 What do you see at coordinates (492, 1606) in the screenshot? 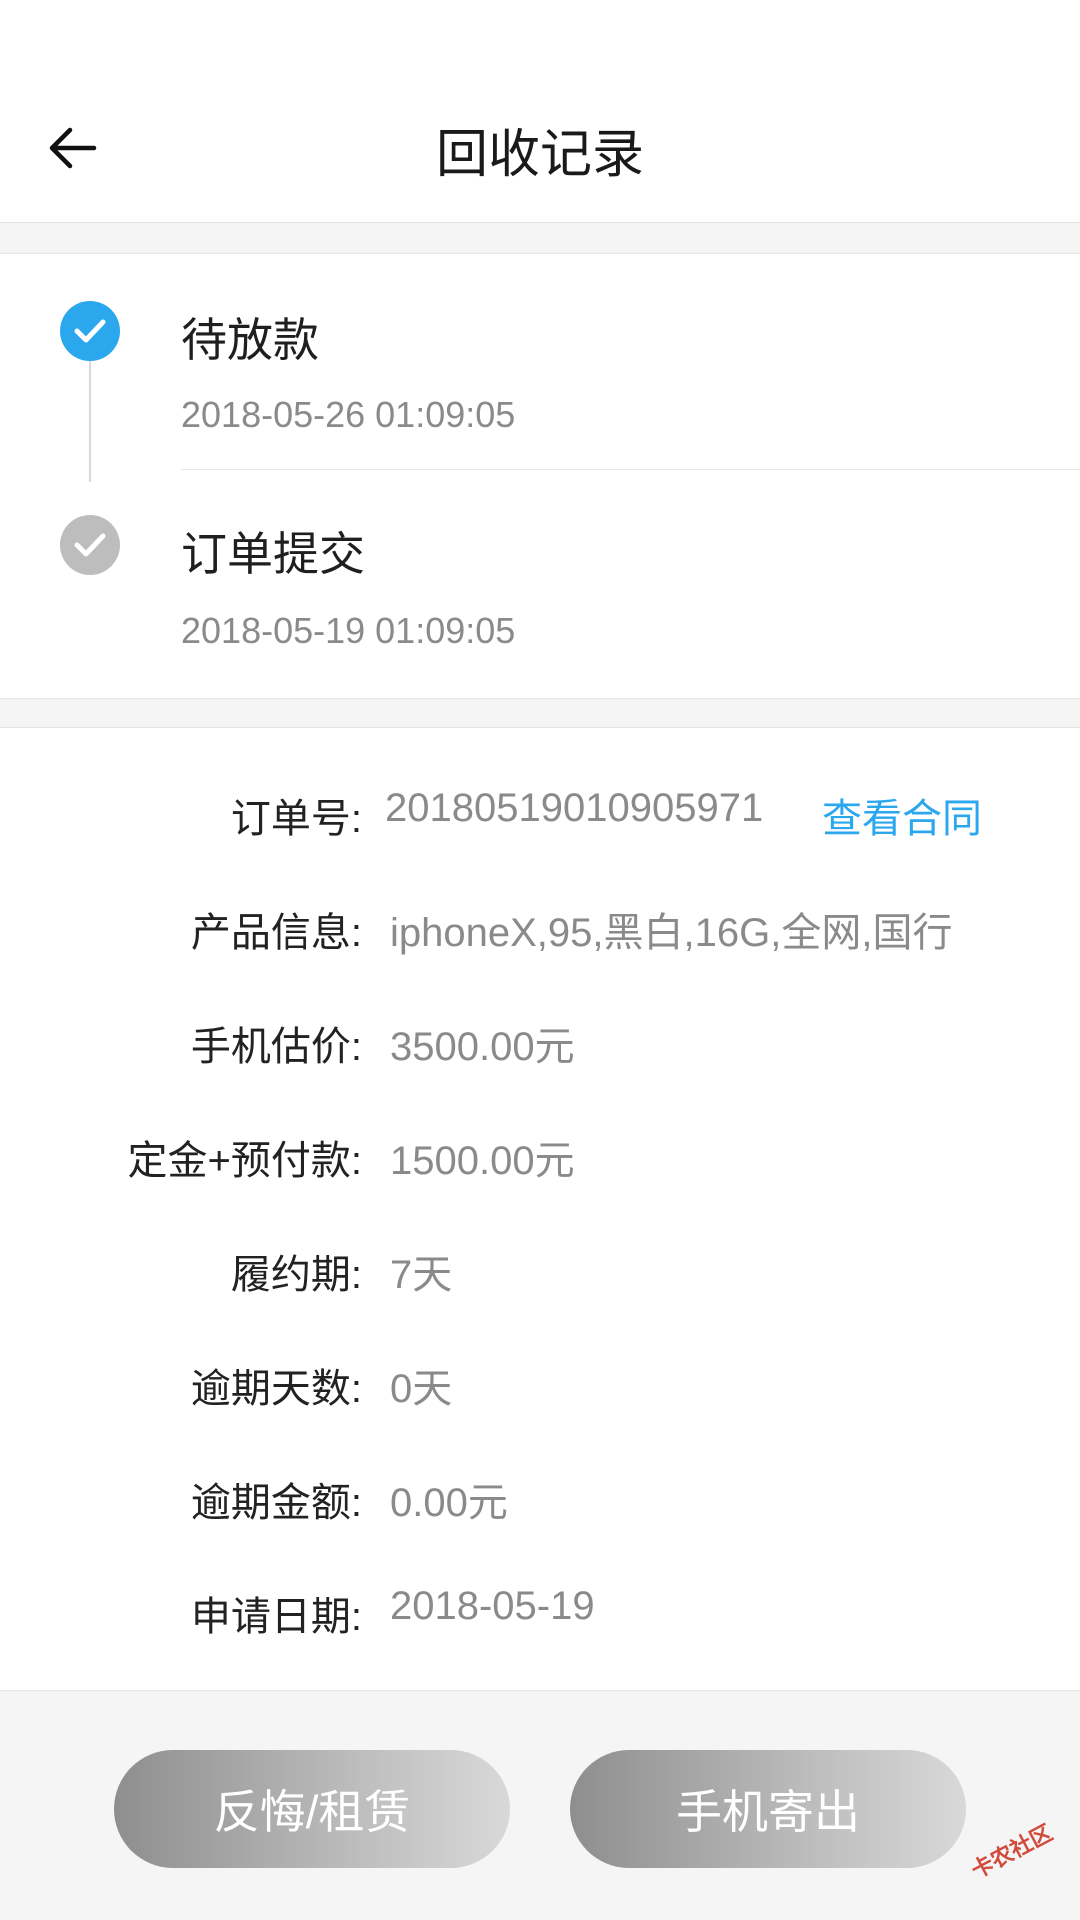
I see `detail-value: 2018-05-19` at bounding box center [492, 1606].